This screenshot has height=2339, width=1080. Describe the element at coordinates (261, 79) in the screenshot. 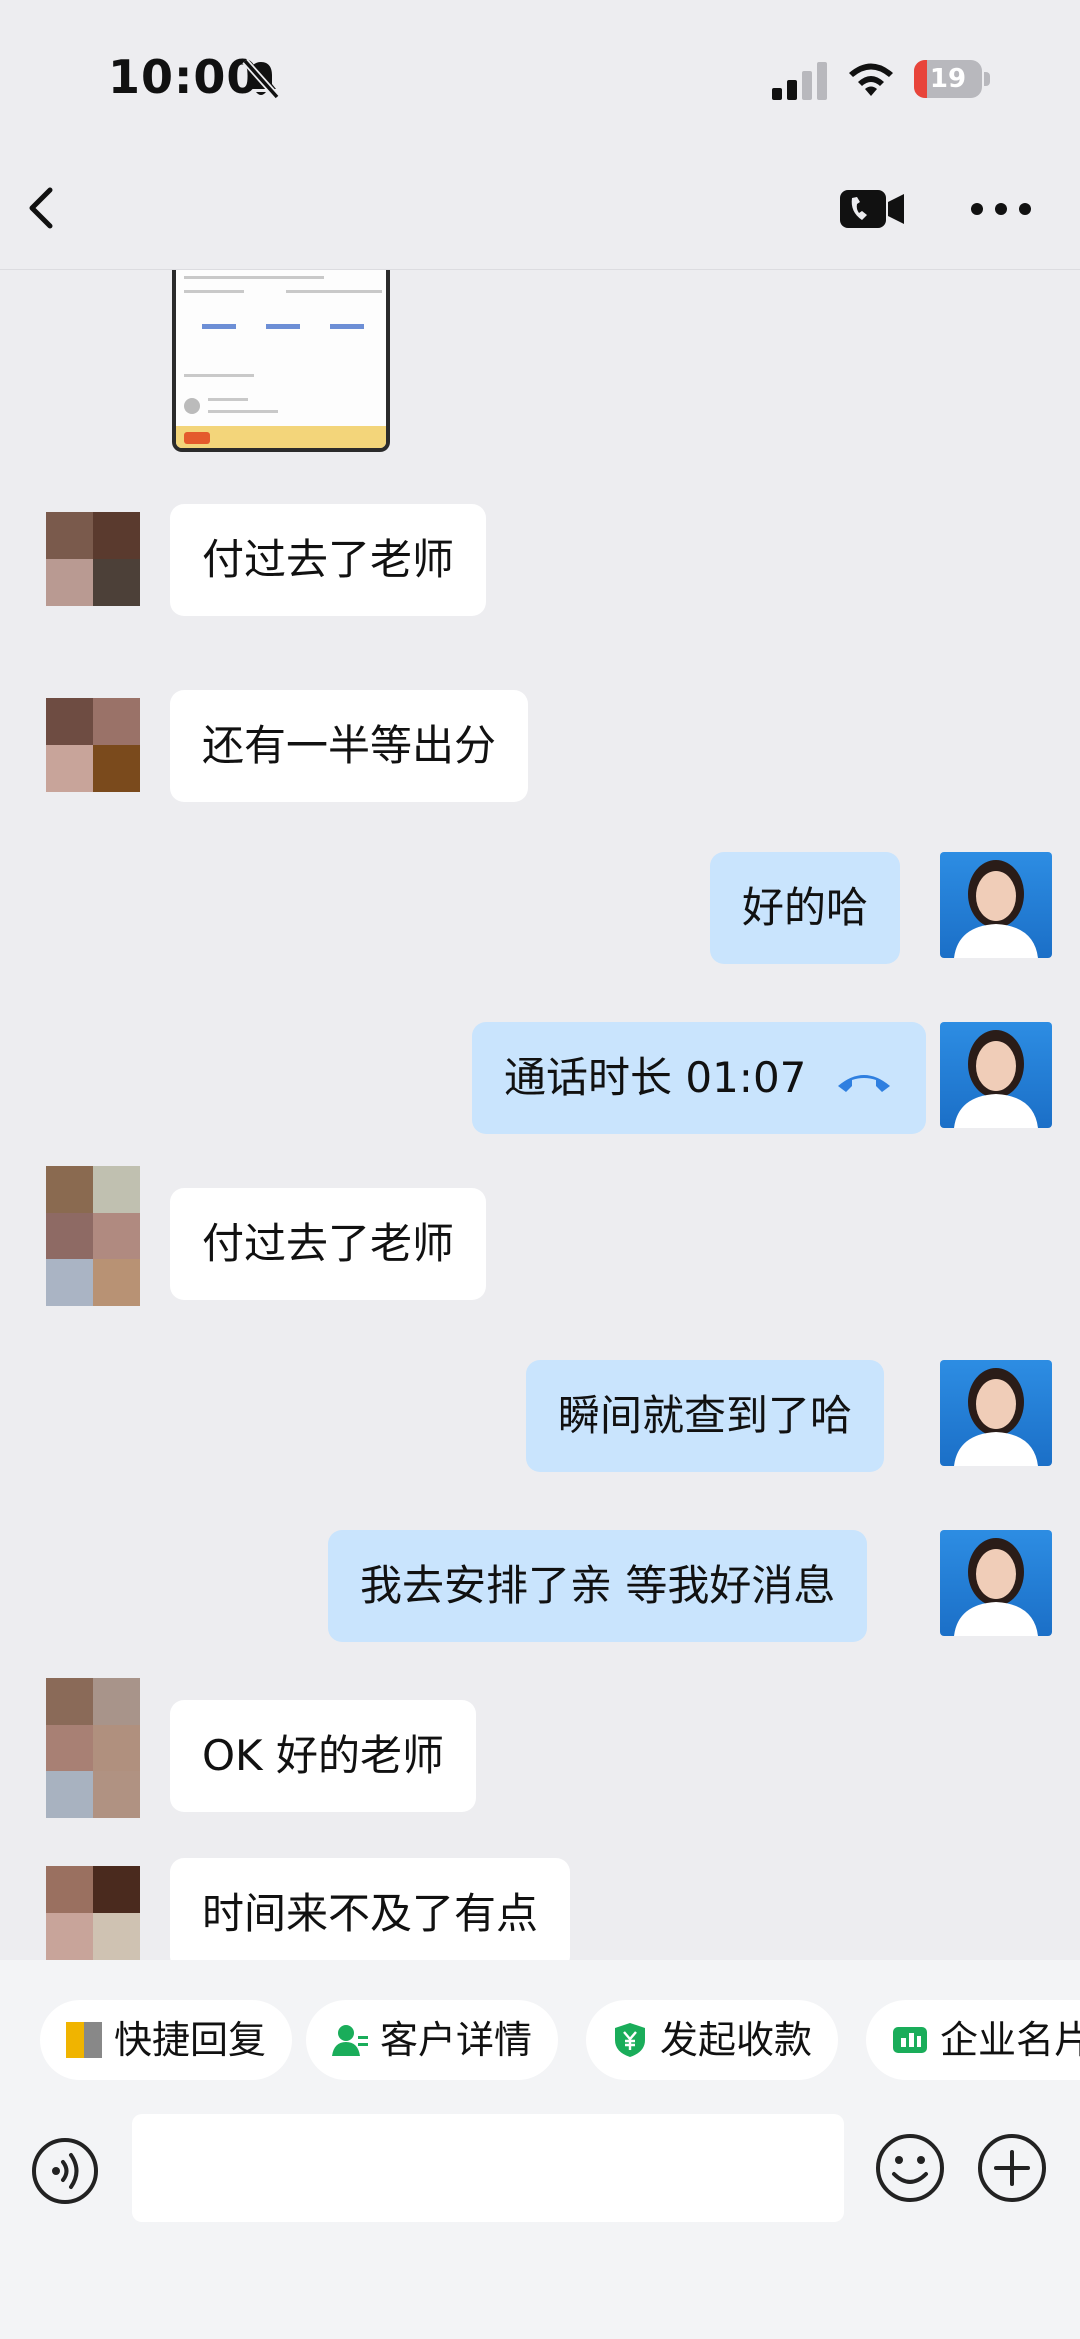

I see `bell-muted-icon` at that location.